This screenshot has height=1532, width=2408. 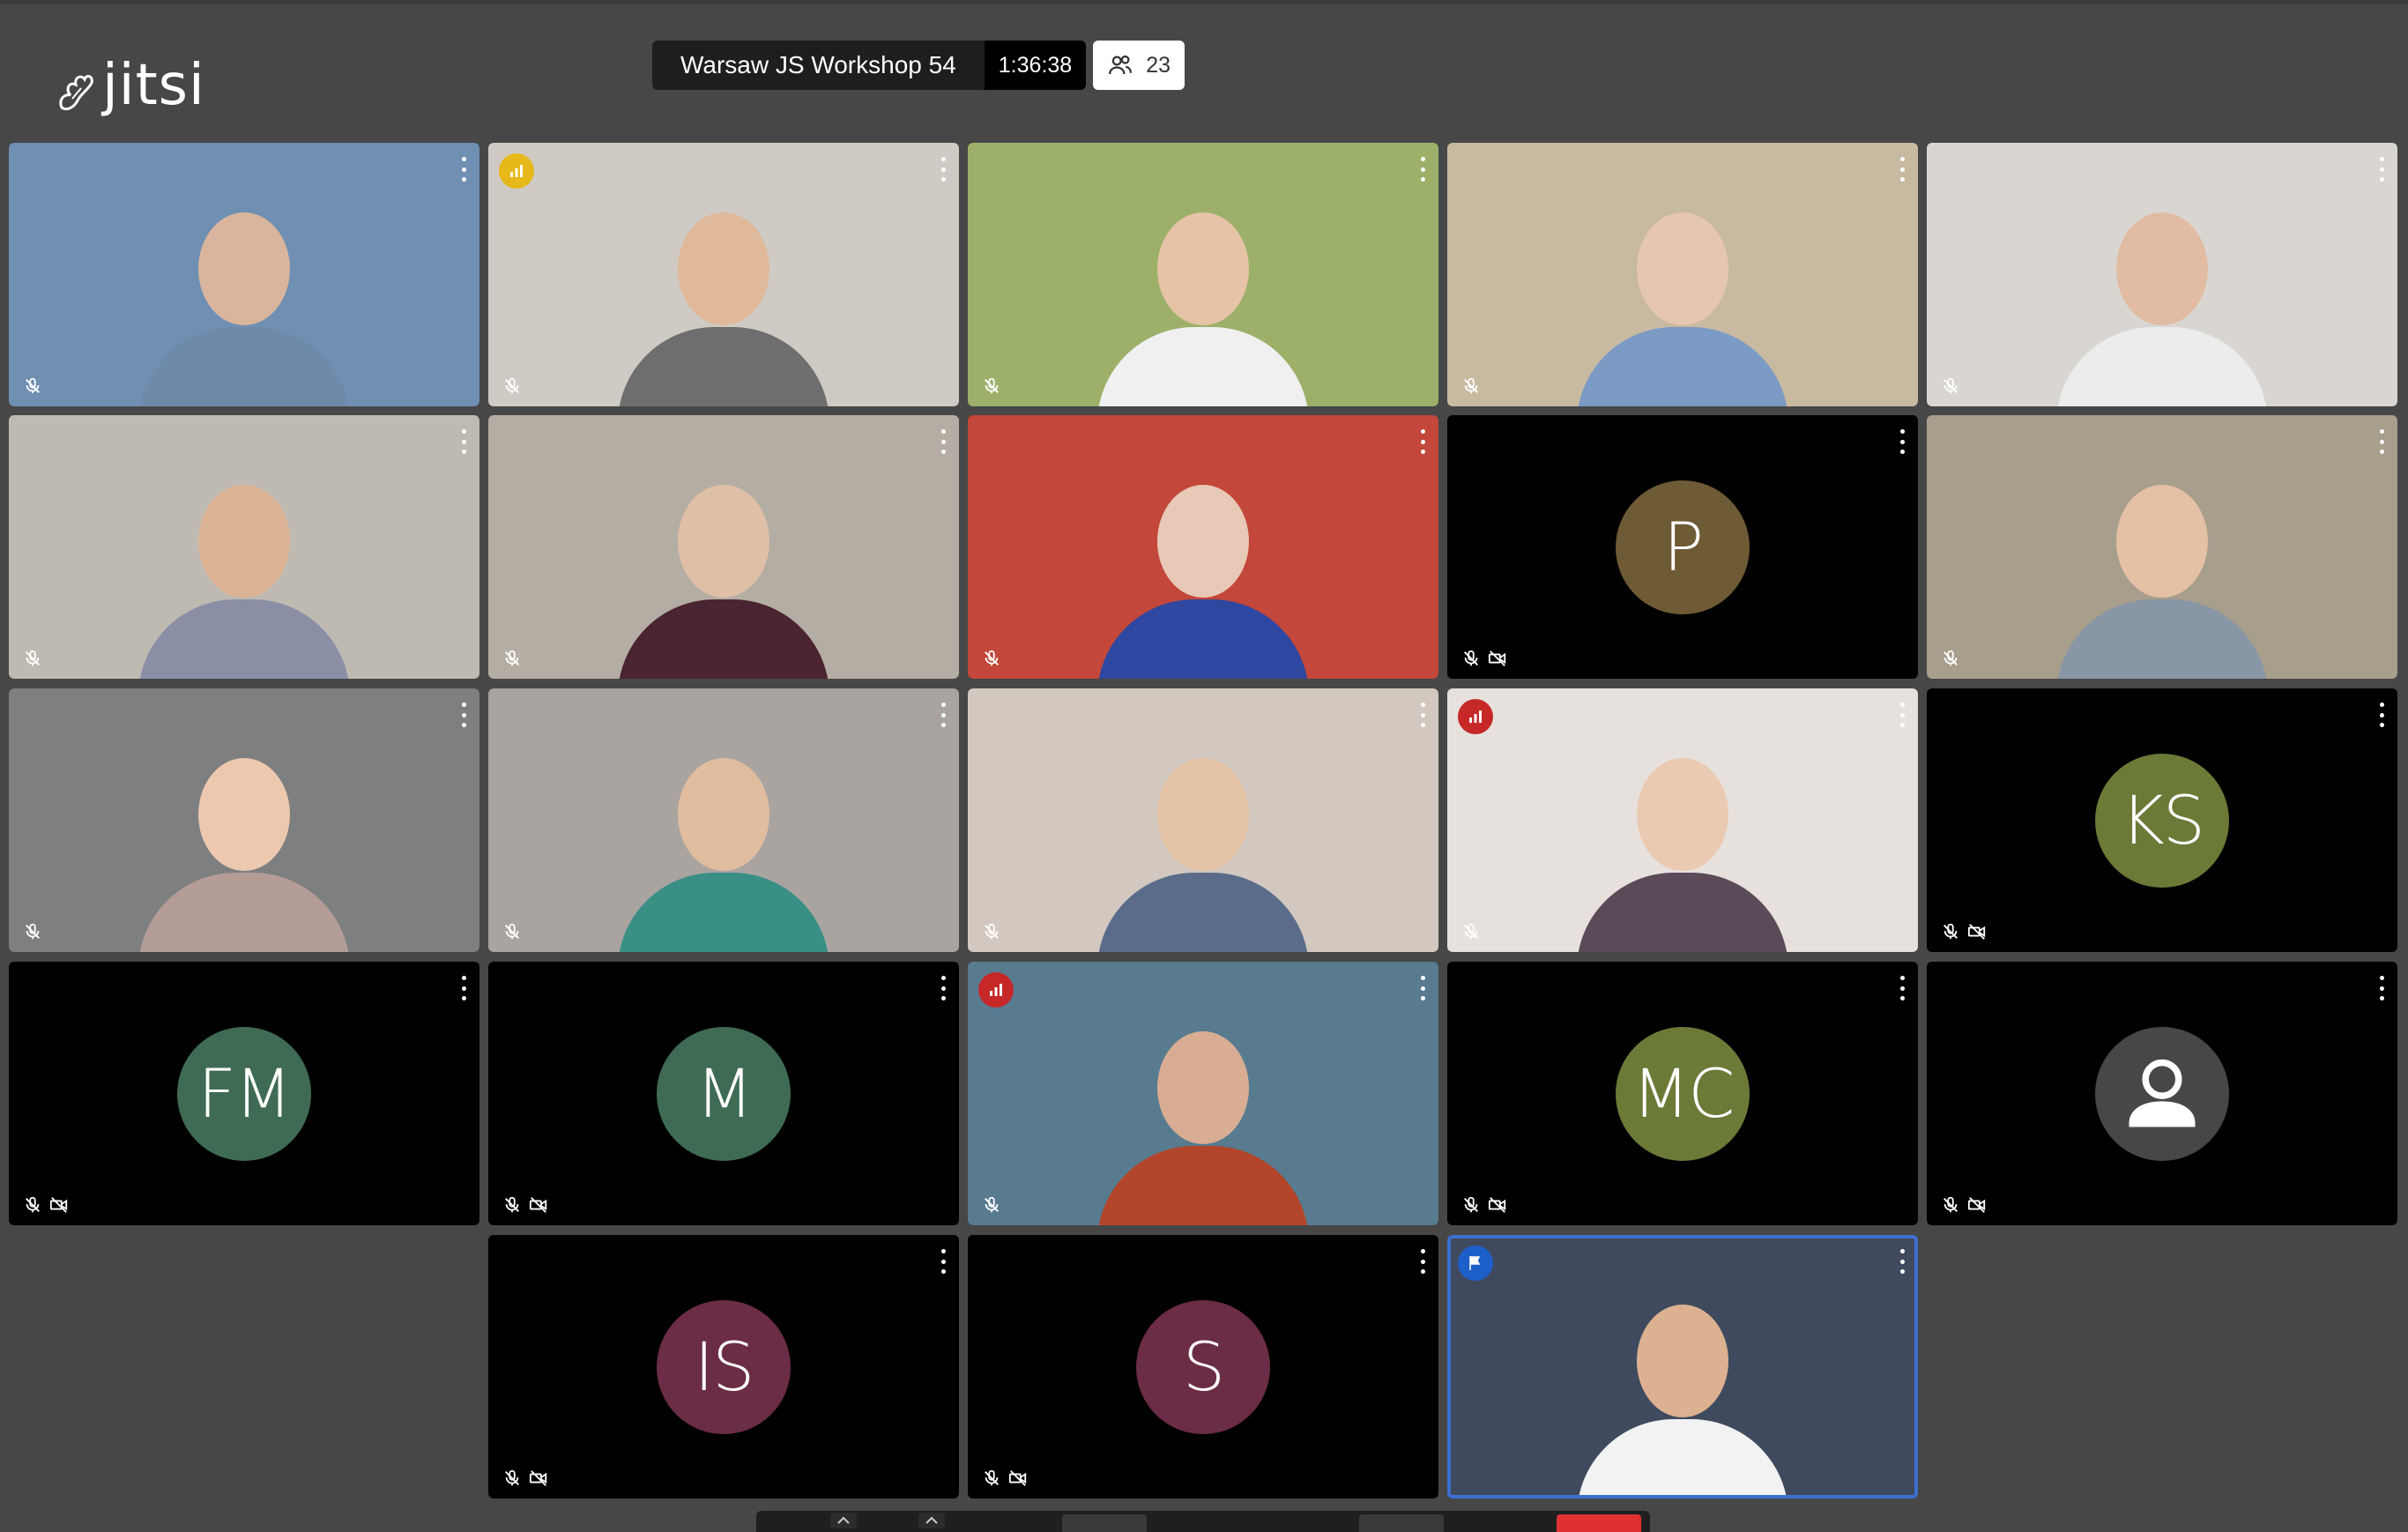 I want to click on participant-tile: IS, so click(x=723, y=1367).